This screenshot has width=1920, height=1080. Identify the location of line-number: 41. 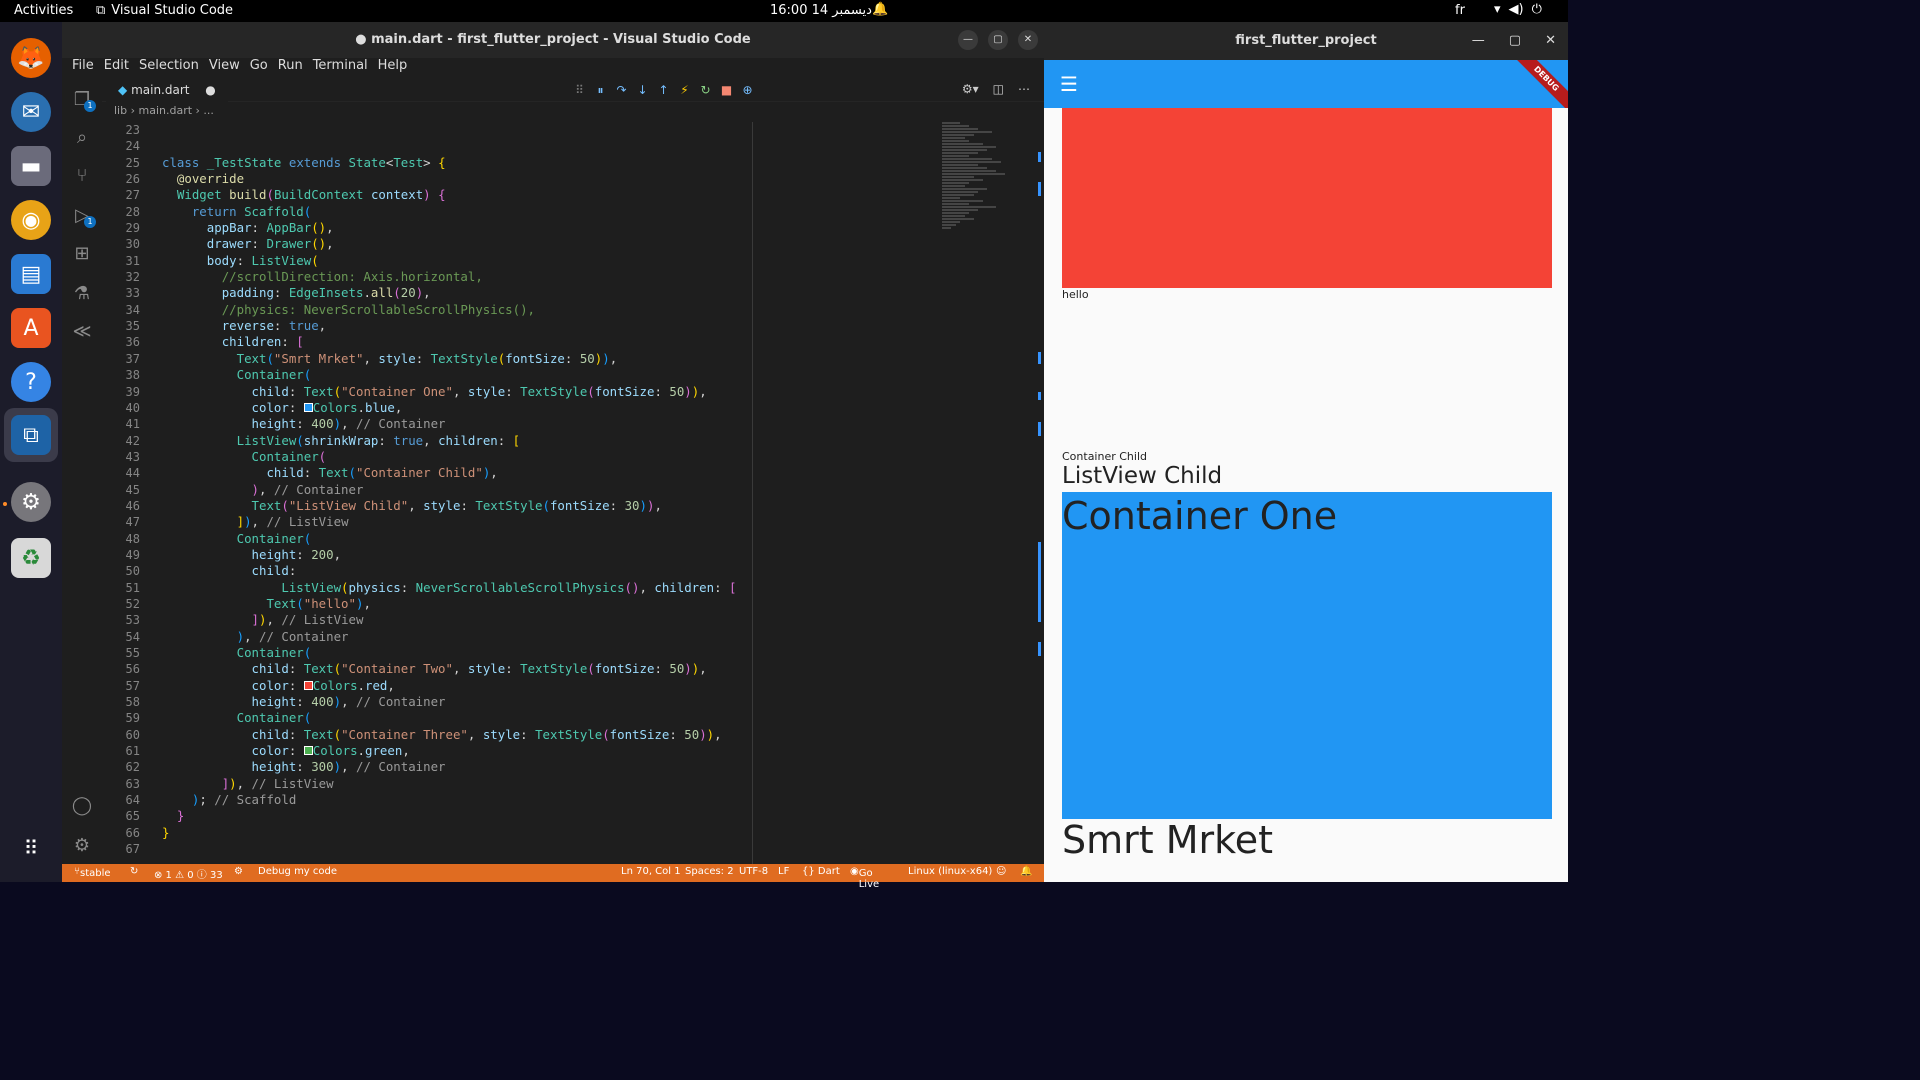
(132, 424).